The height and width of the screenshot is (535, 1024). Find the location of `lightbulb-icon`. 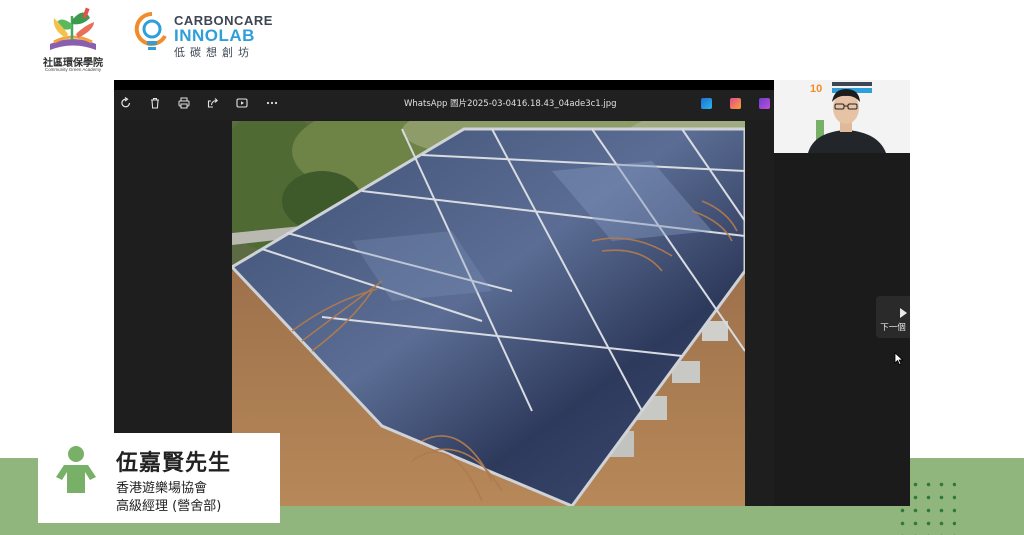

lightbulb-icon is located at coordinates (150, 30).